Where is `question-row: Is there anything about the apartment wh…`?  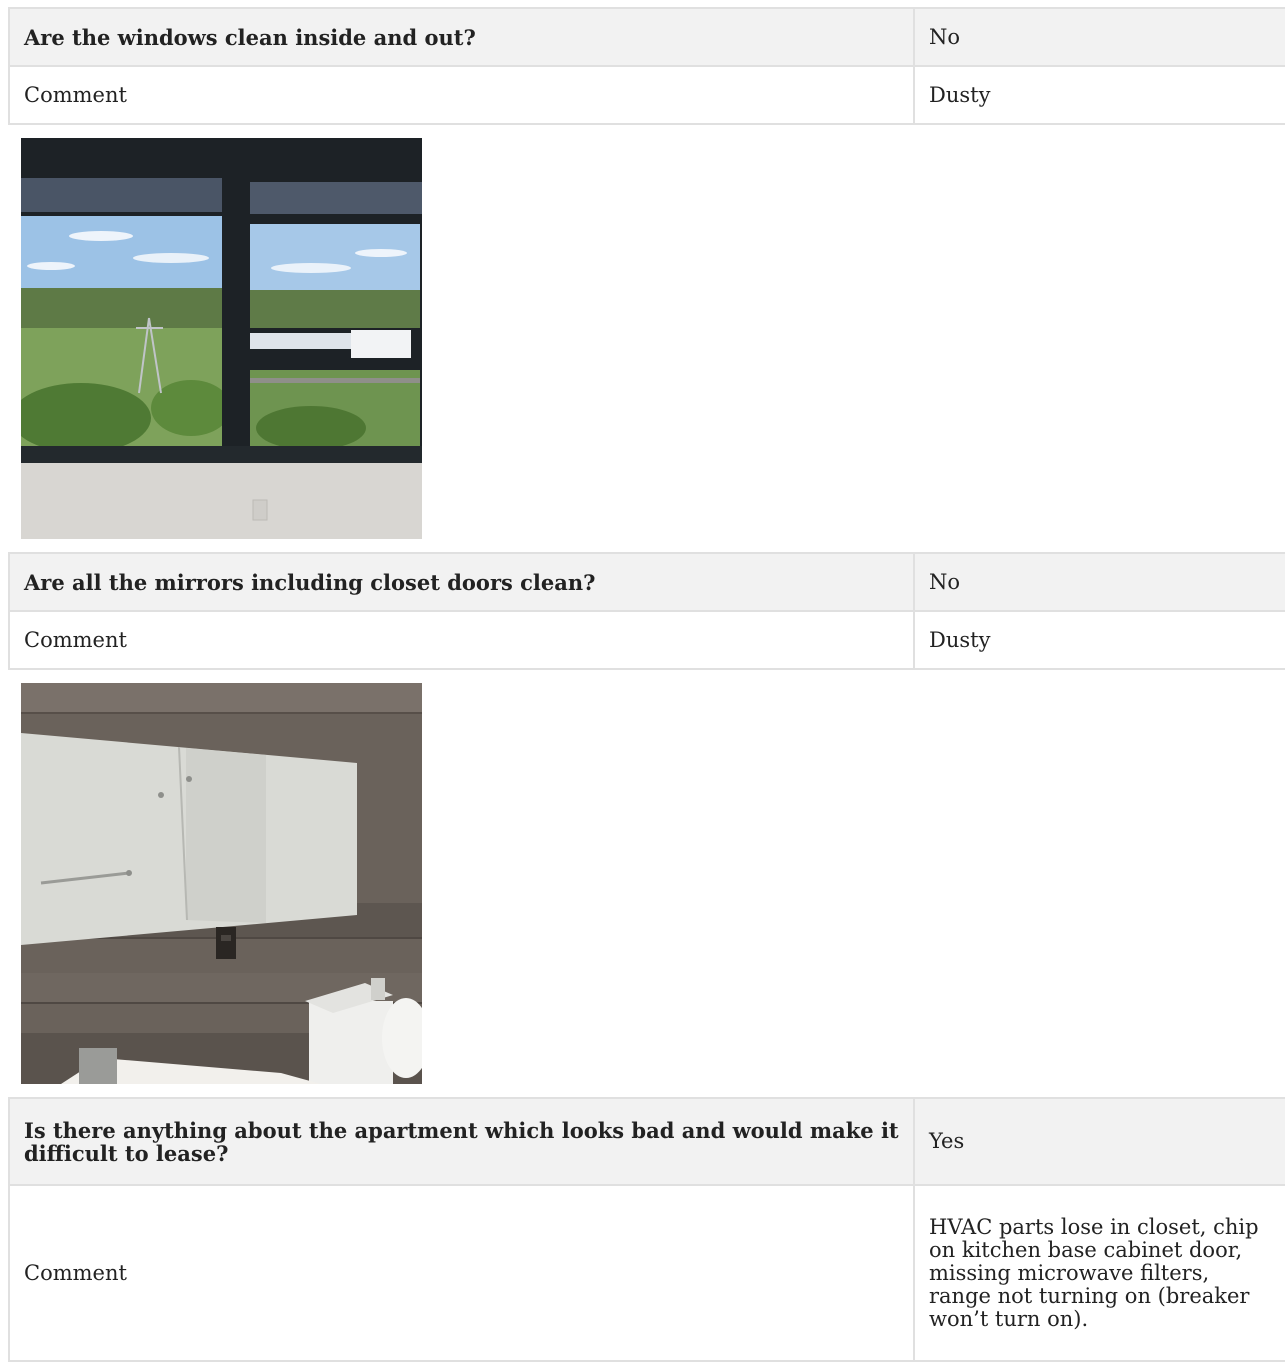 question-row: Is there anything about the apartment wh… is located at coordinates (646, 1141).